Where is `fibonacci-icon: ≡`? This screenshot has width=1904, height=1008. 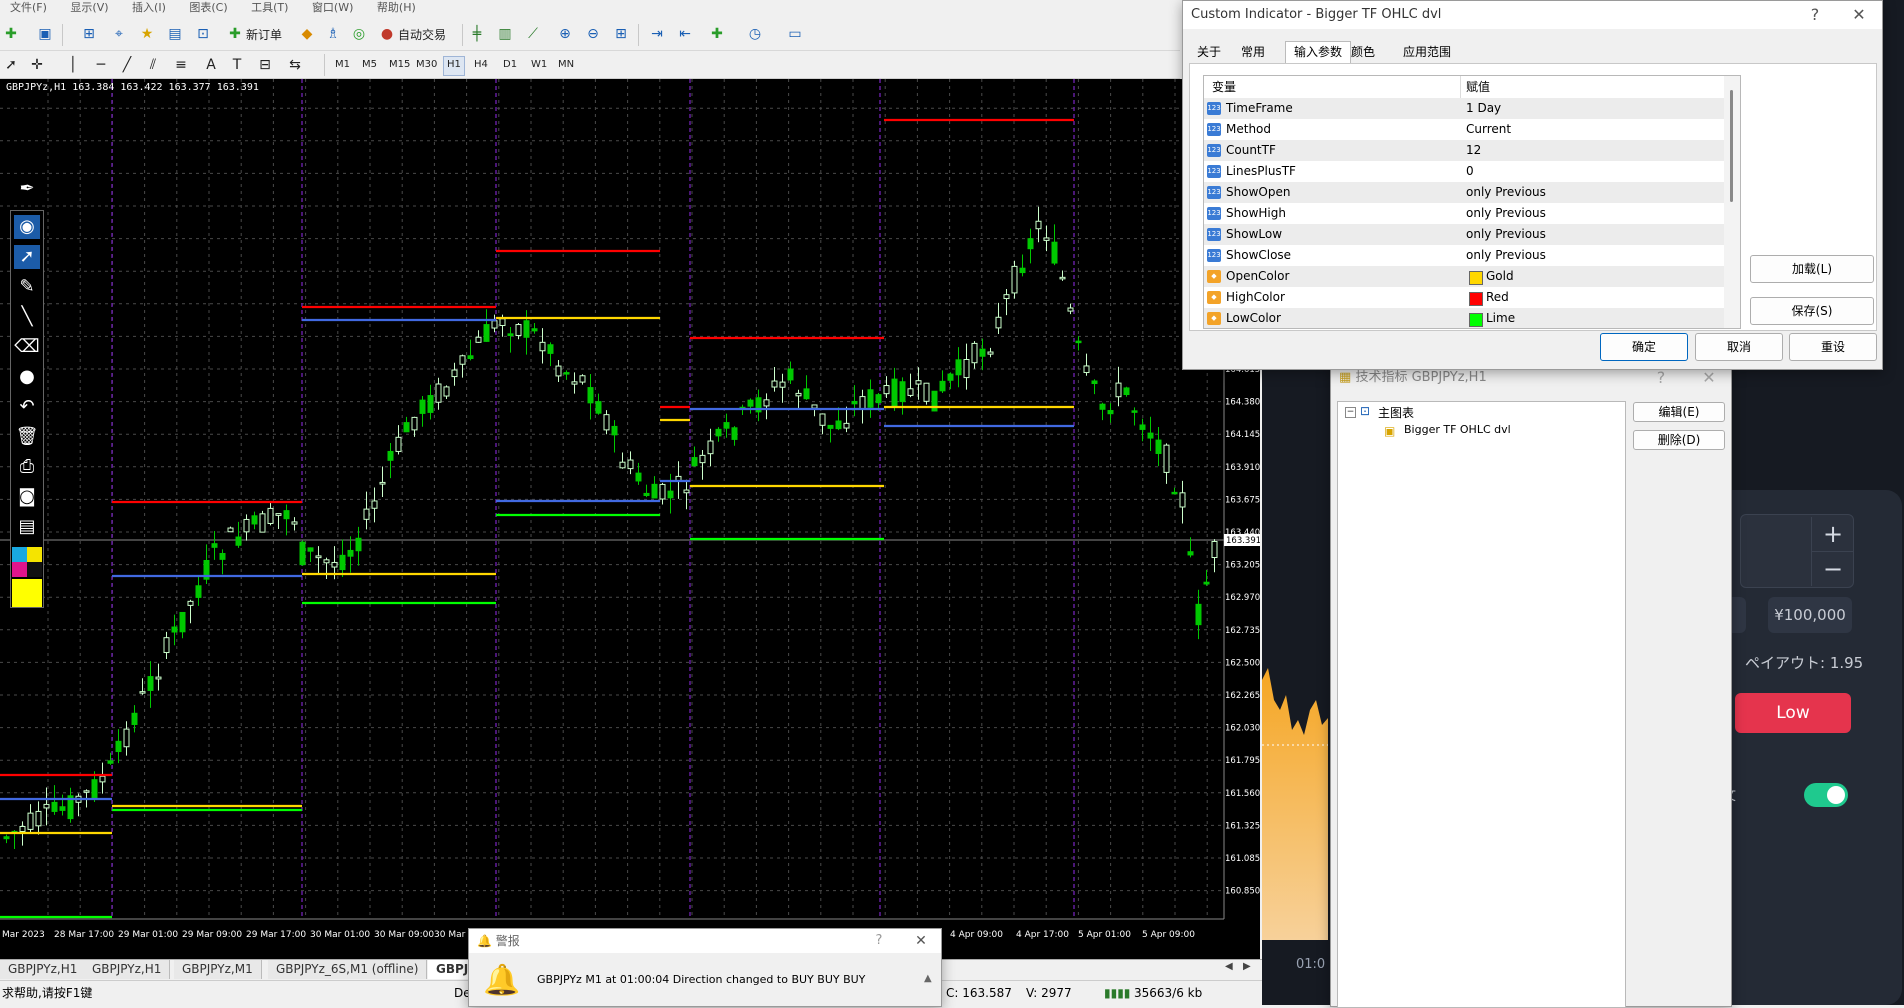
fibonacci-icon: ≡ is located at coordinates (181, 65).